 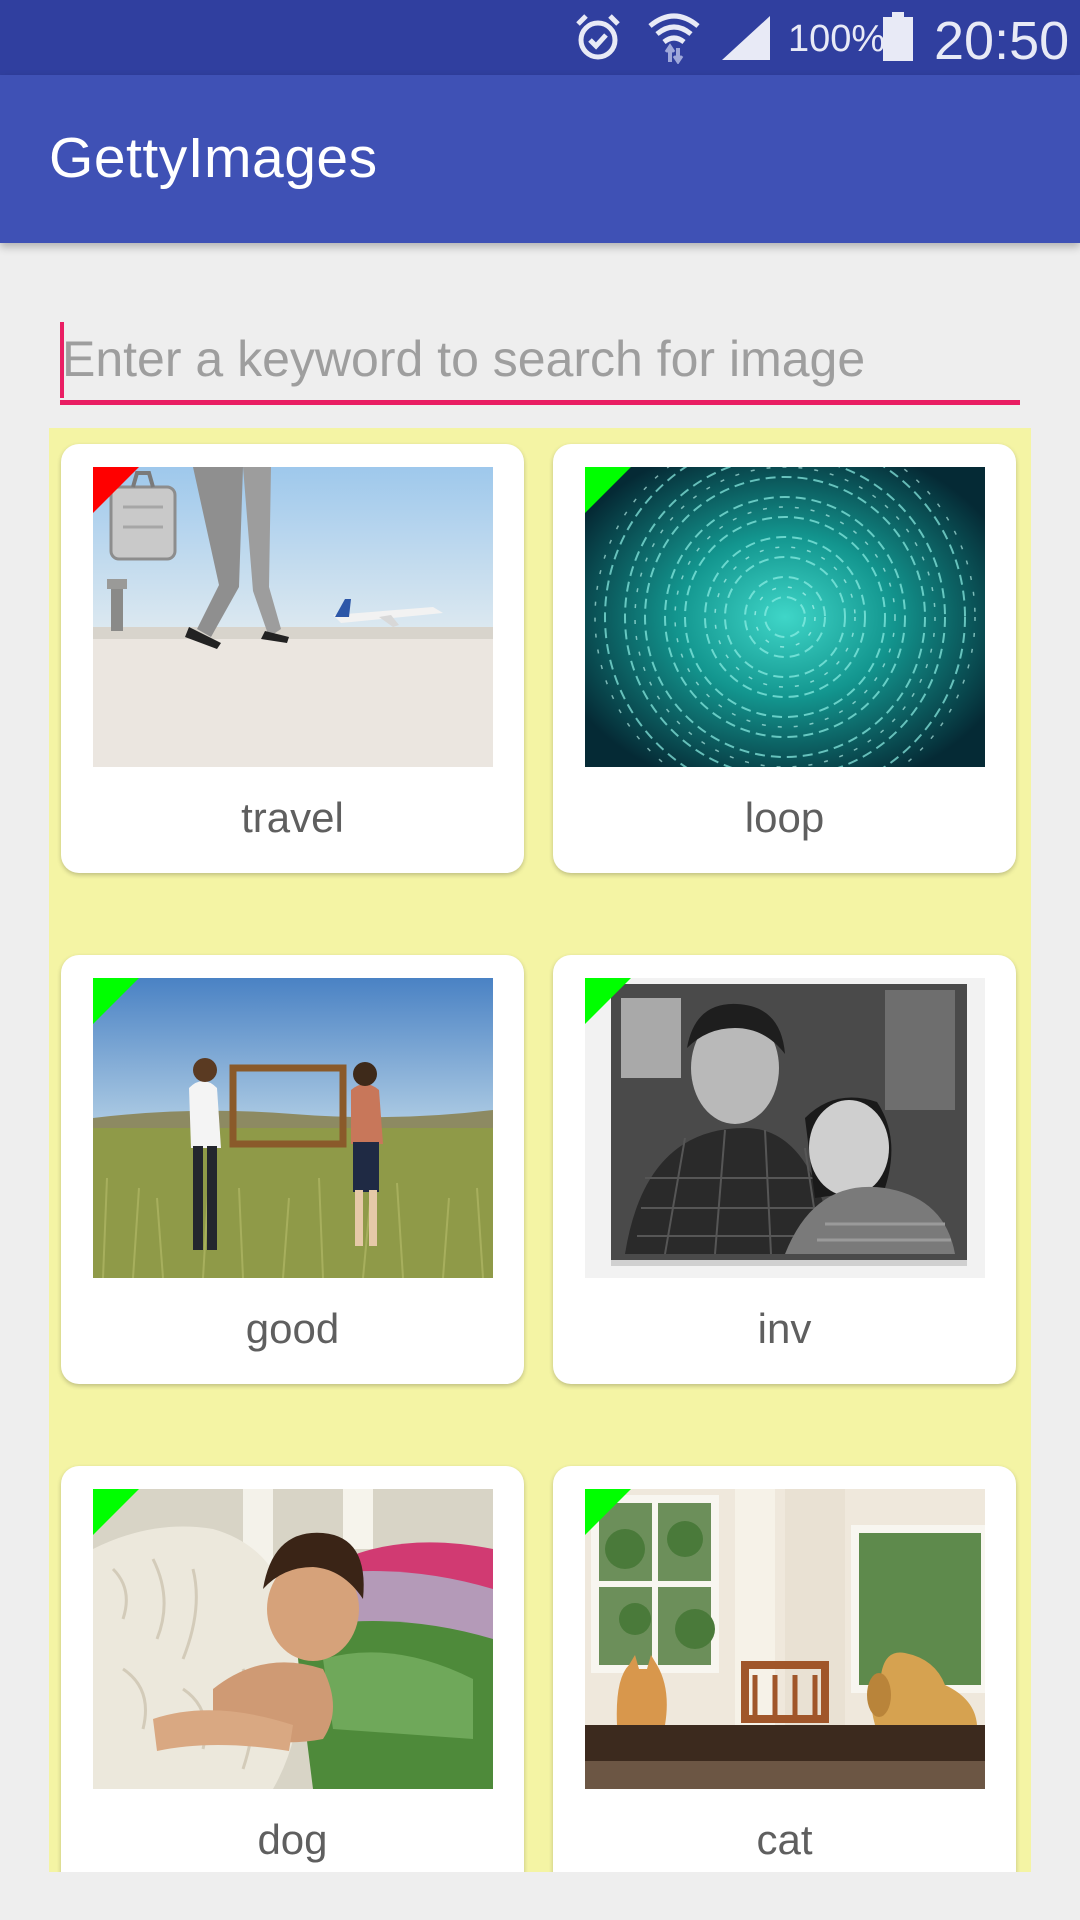 I want to click on image-card-loop: loop, so click(x=784, y=658).